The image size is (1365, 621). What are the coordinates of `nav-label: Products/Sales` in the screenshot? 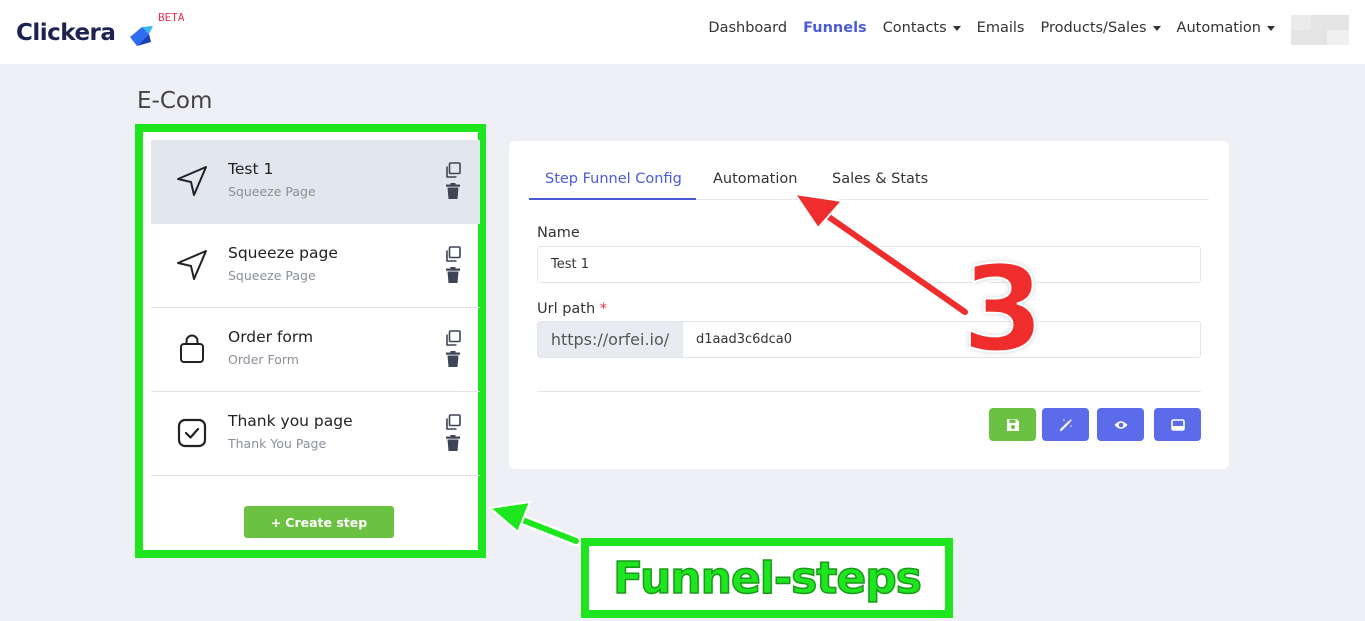 It's located at (1093, 28).